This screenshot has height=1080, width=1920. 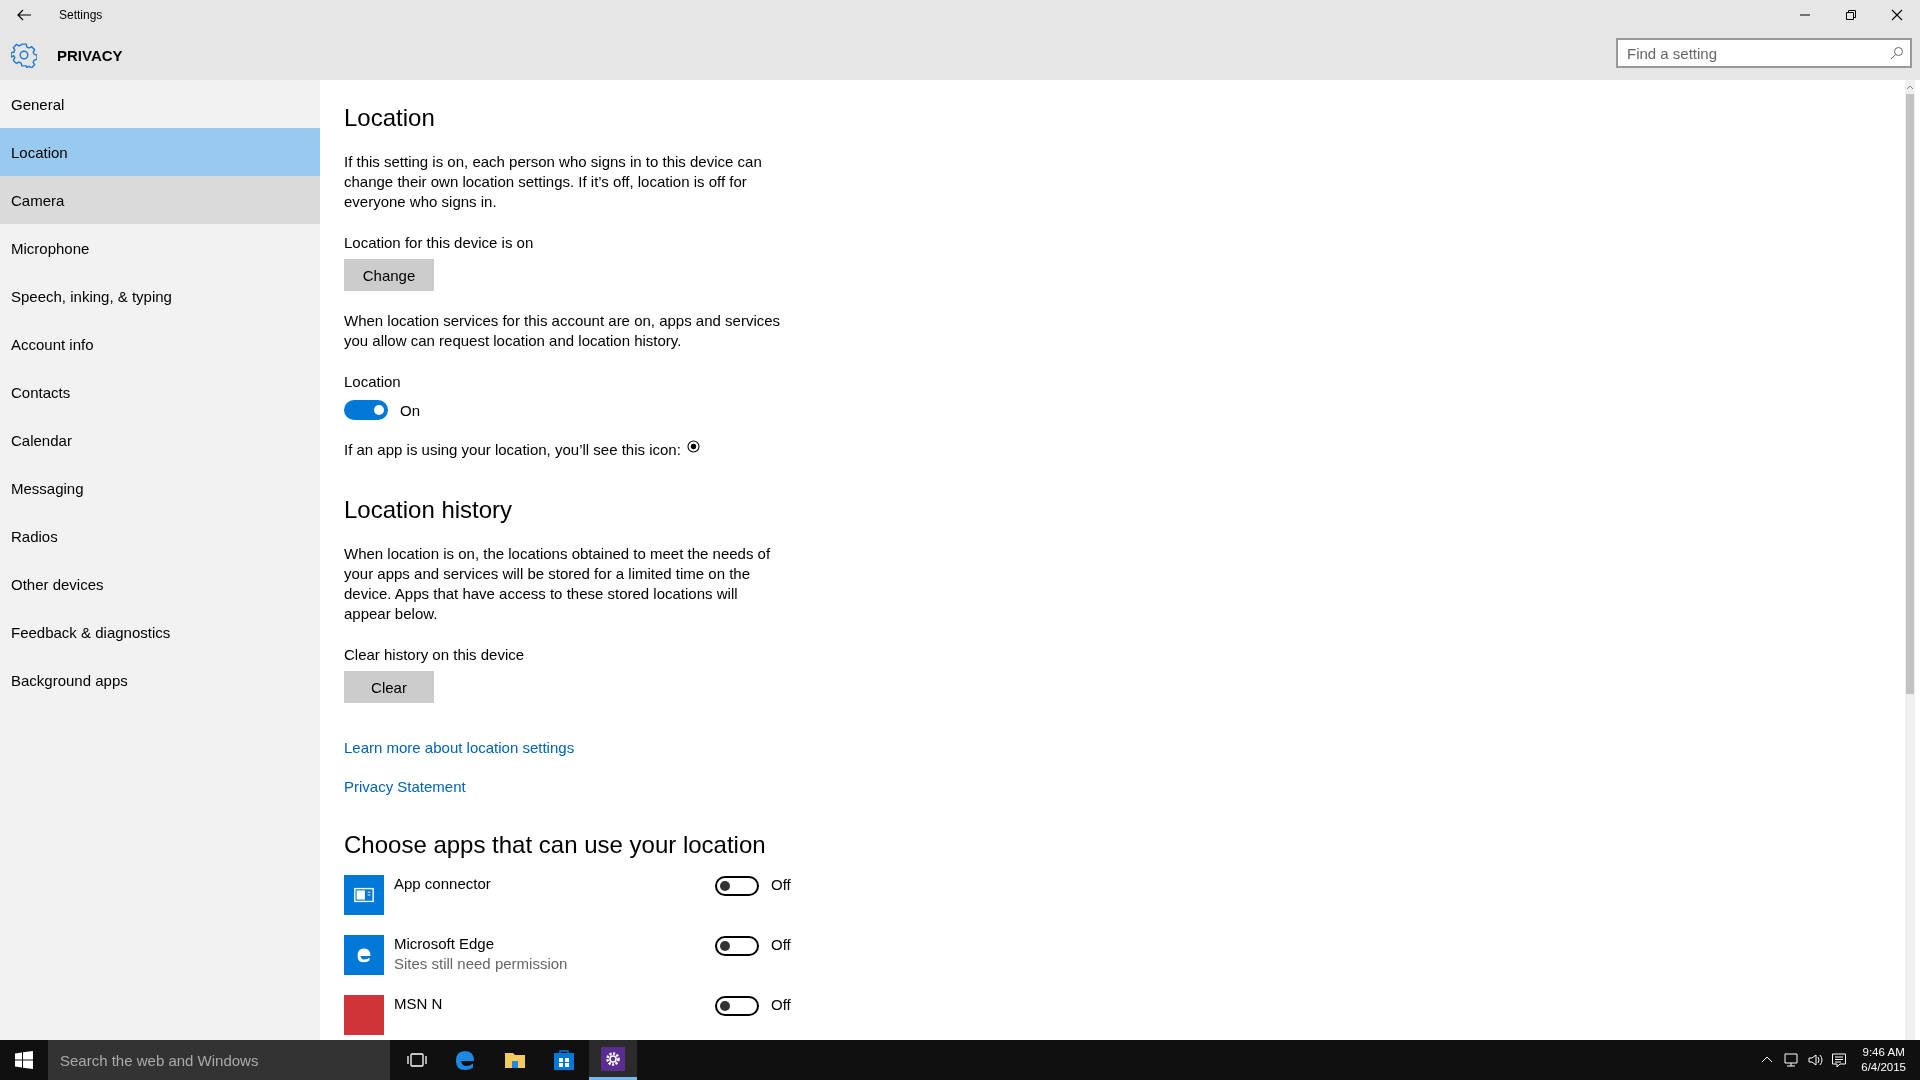 What do you see at coordinates (1910, 560) in the screenshot?
I see `scrollbar` at bounding box center [1910, 560].